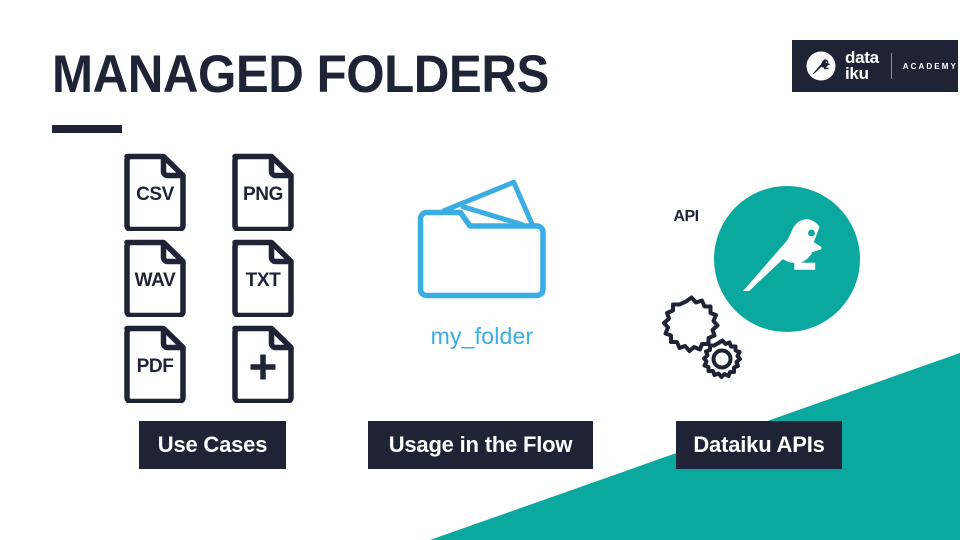 The image size is (960, 540). Describe the element at coordinates (87, 129) in the screenshot. I see `title-underline-rule` at that location.